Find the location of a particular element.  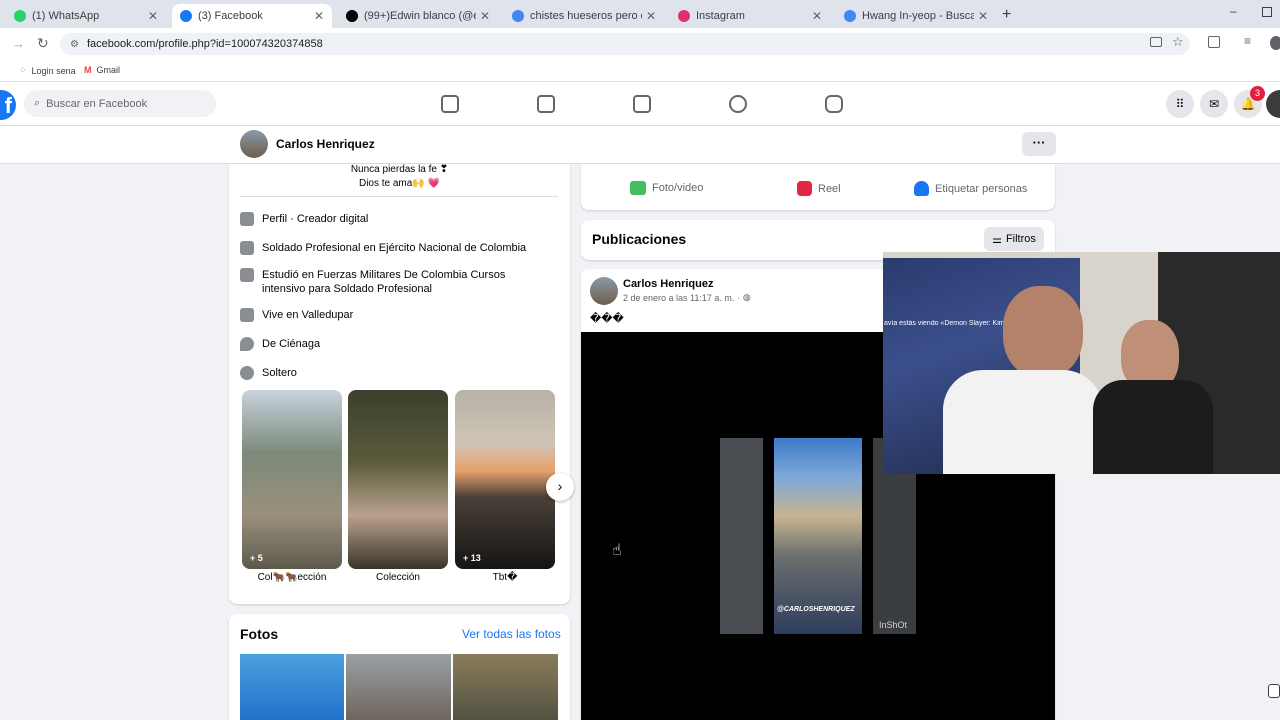

featured-count: + 5 is located at coordinates (256, 558).